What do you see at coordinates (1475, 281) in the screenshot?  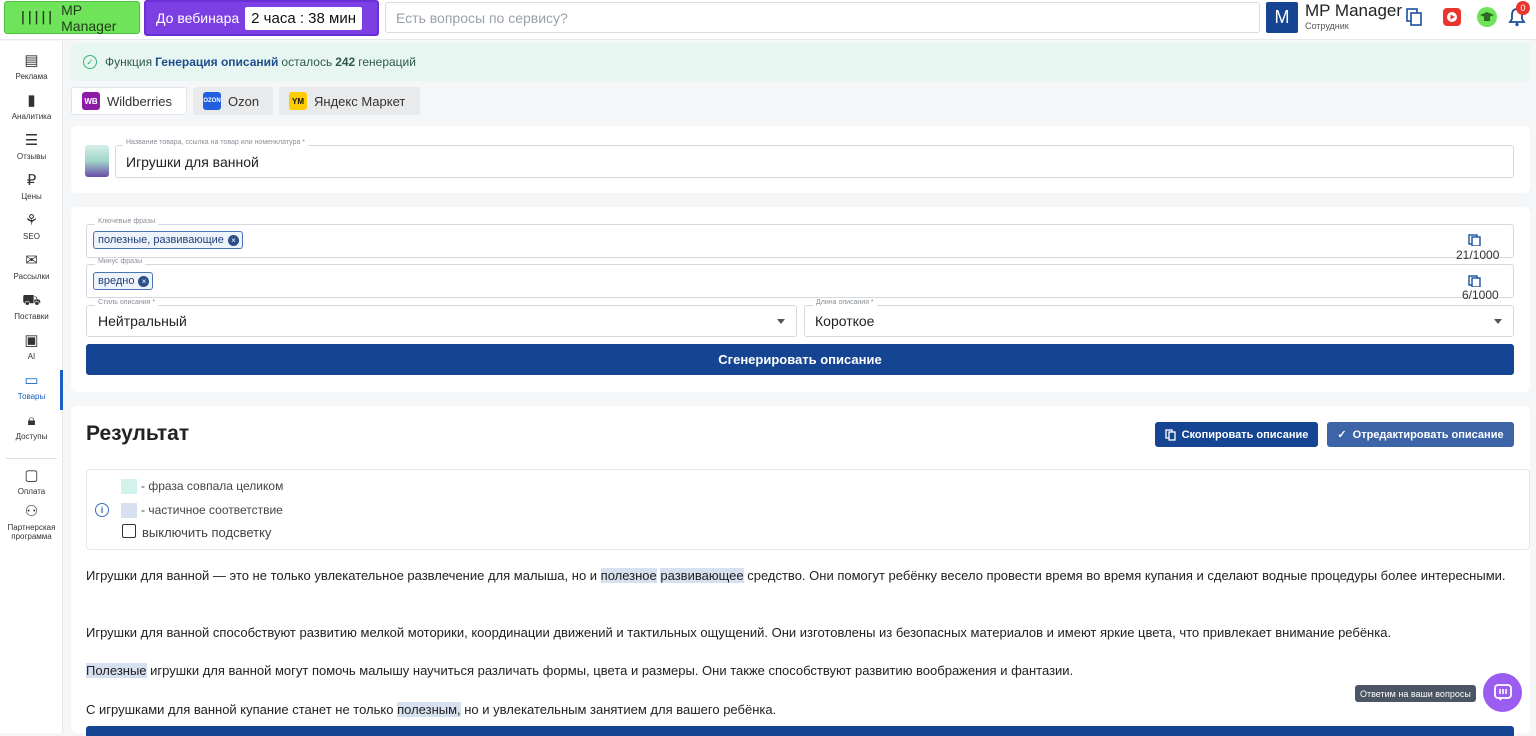 I see `copy-minus-icon` at bounding box center [1475, 281].